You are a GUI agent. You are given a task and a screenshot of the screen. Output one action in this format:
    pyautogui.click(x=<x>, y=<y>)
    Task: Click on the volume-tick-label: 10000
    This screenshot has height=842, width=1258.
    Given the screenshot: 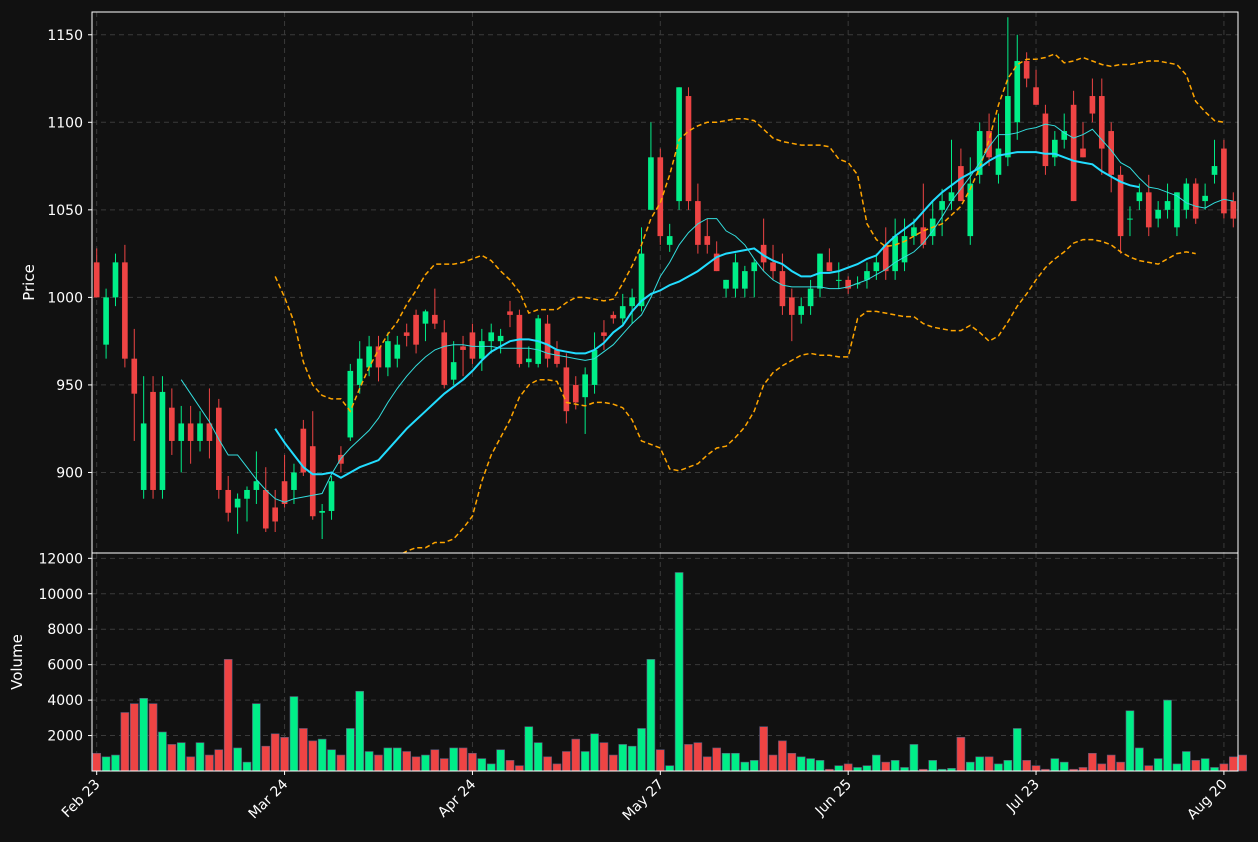 What is the action you would take?
    pyautogui.click(x=60, y=595)
    